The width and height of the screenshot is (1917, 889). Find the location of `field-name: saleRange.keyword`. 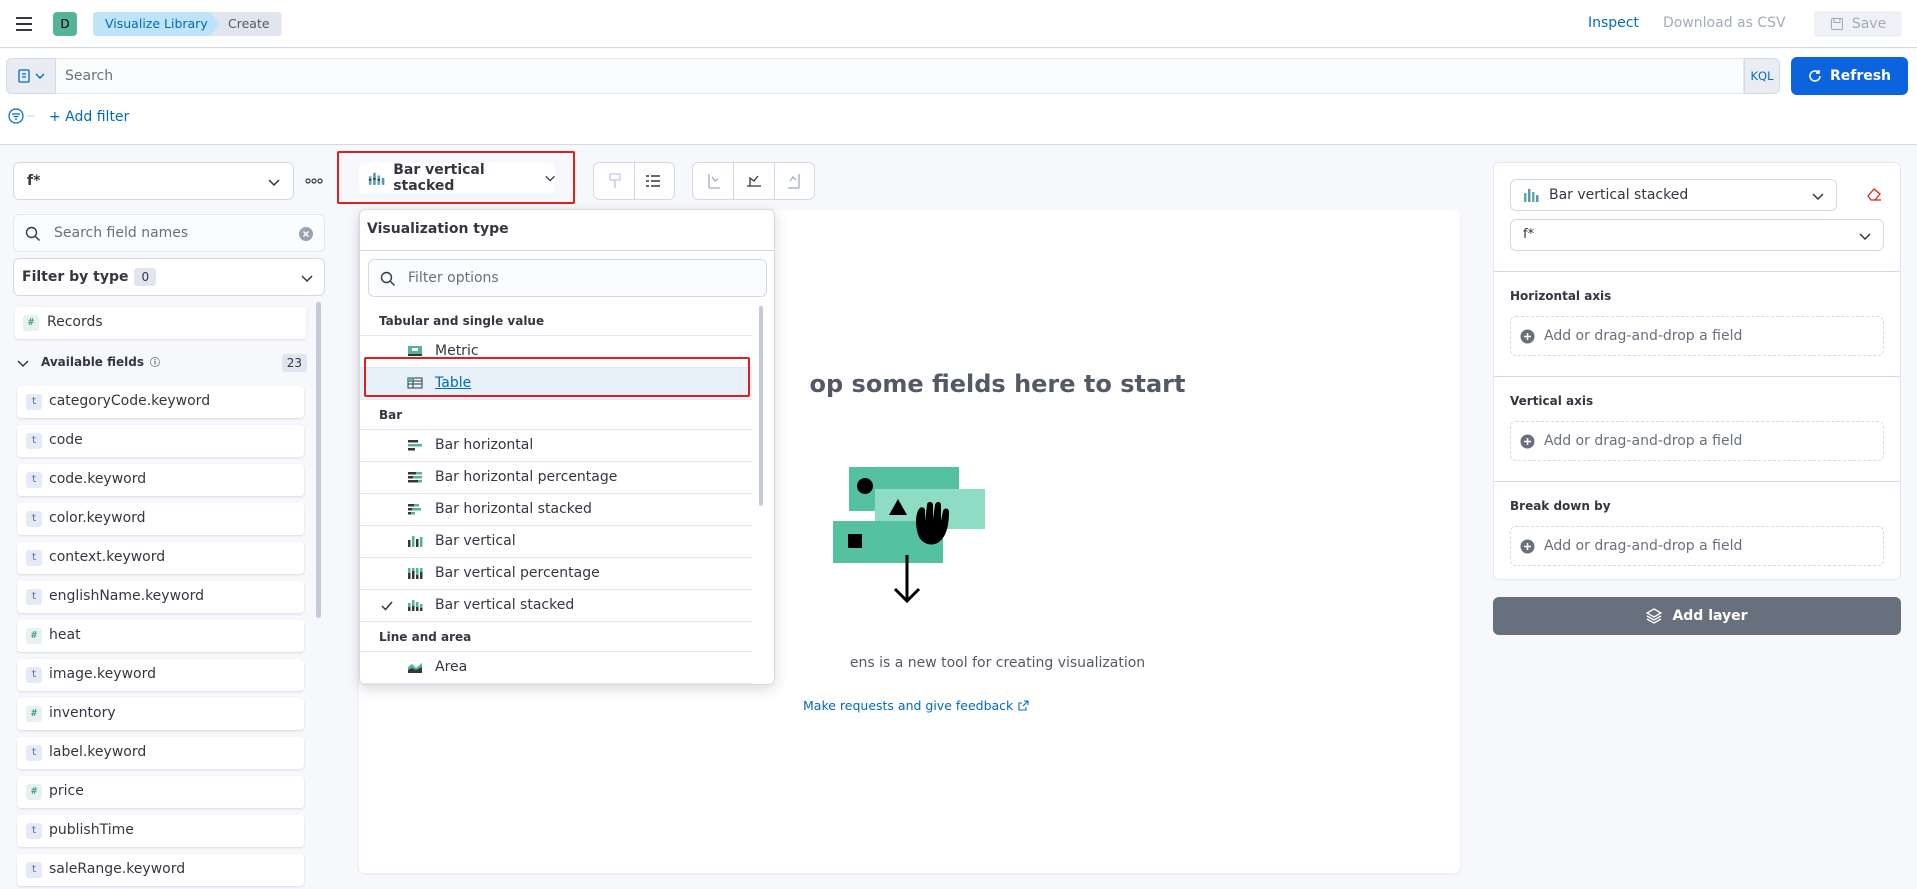

field-name: saleRange.keyword is located at coordinates (117, 869).